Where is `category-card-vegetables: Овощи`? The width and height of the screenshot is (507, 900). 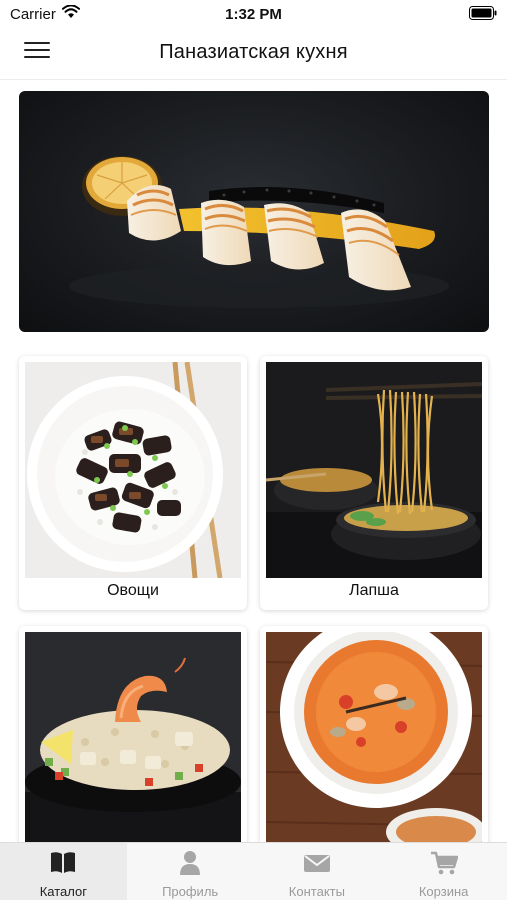 category-card-vegetables: Овощи is located at coordinates (133, 483).